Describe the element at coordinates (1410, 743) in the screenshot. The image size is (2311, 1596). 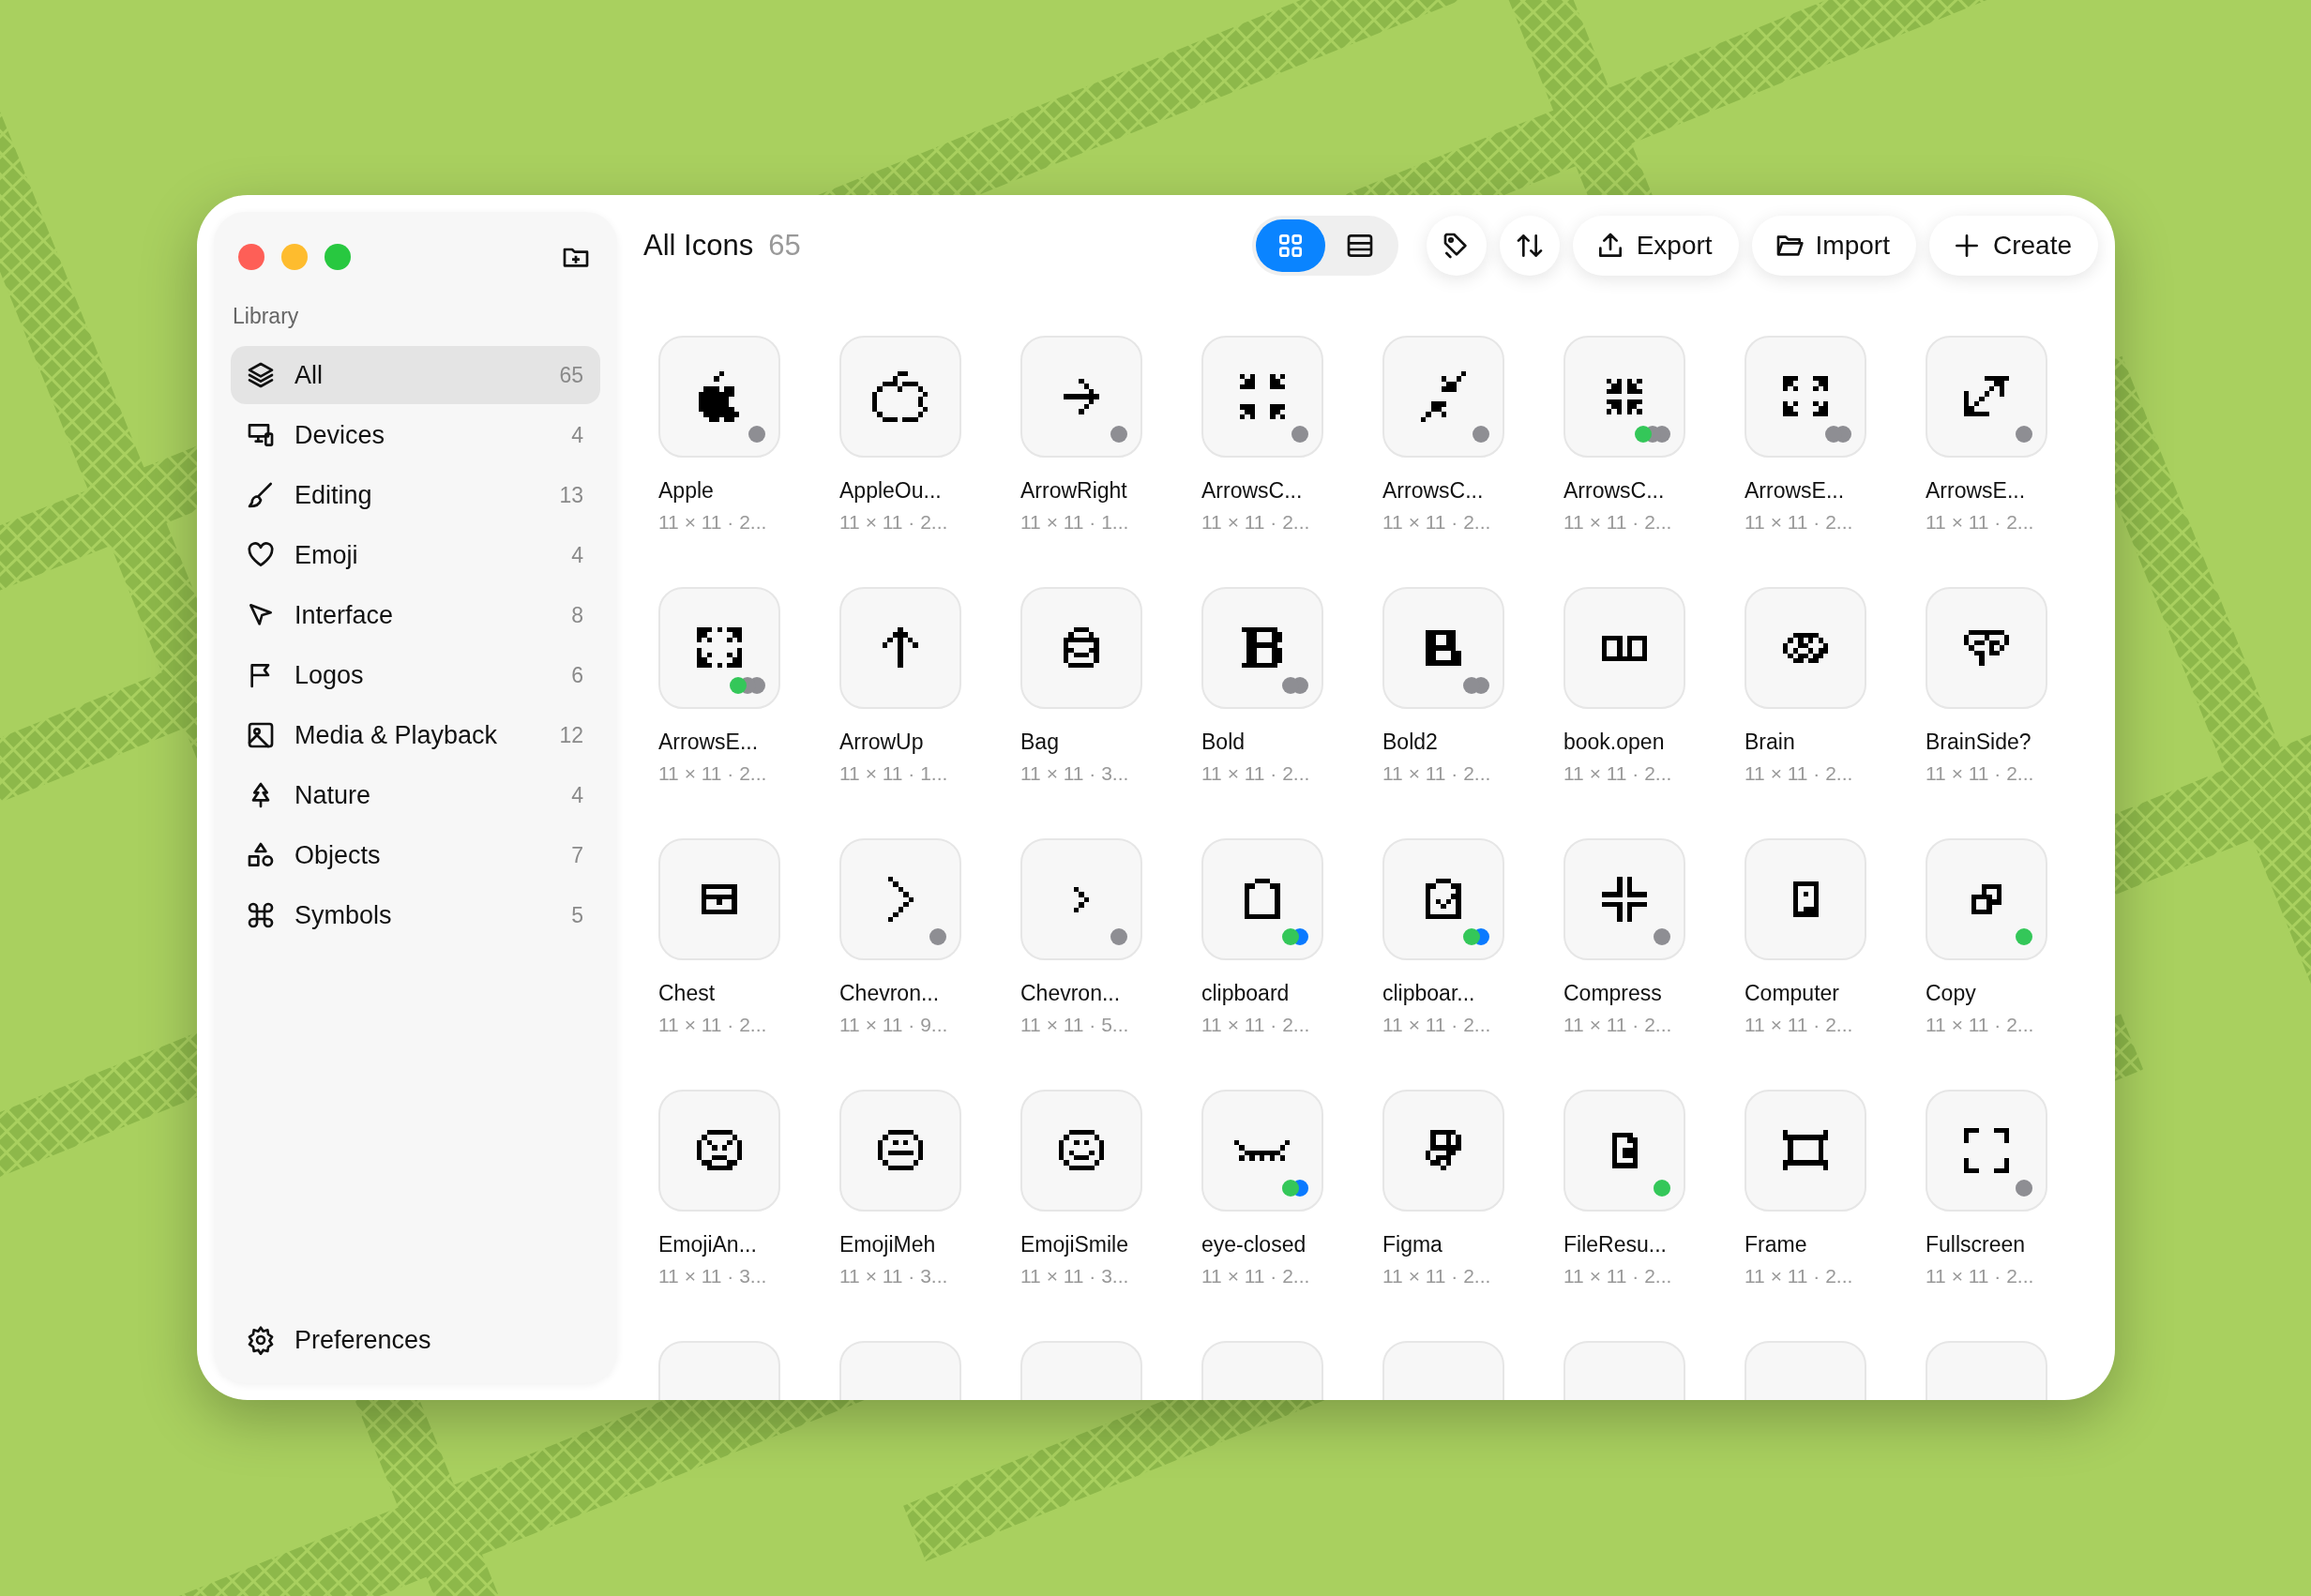
I see `icon-name: Bold2` at that location.